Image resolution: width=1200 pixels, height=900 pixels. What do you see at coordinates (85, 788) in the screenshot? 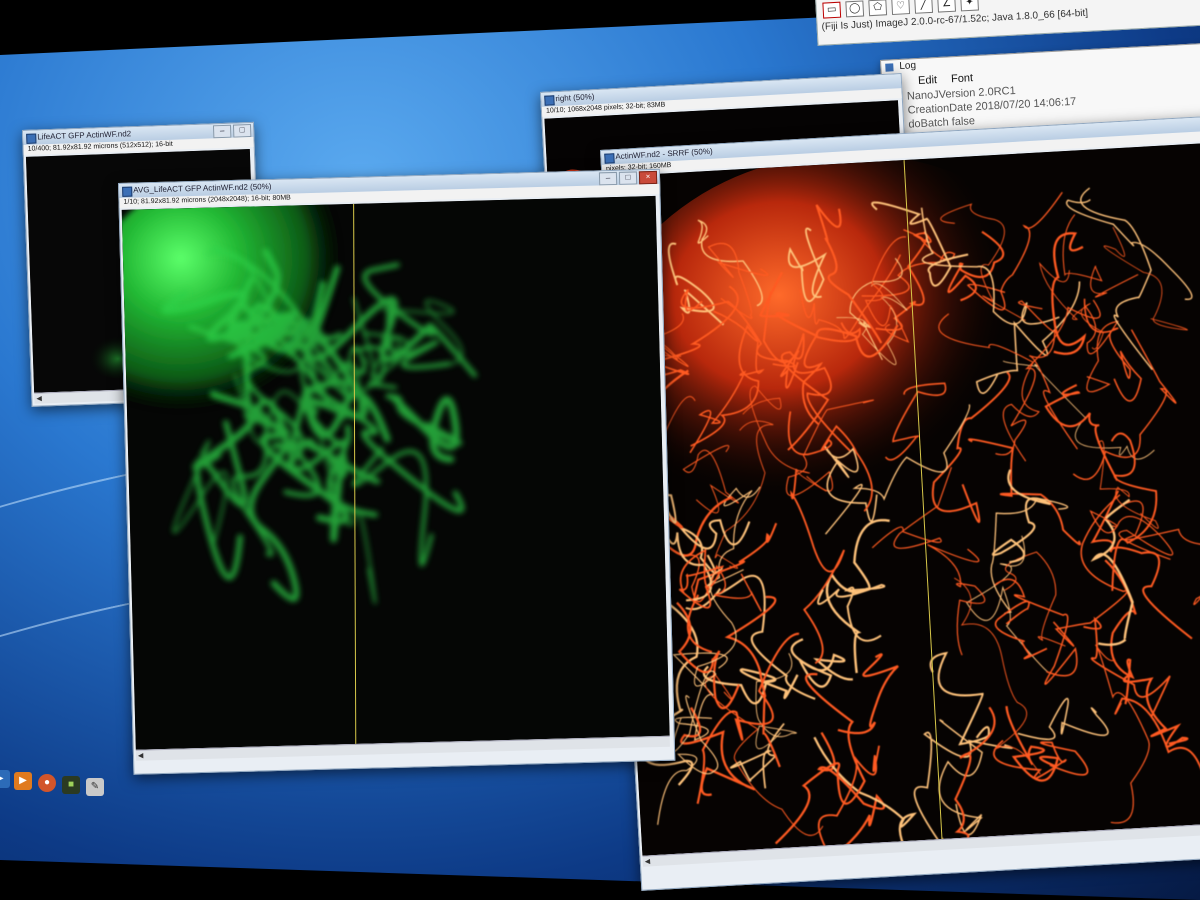
I see `taskbar: ▸ ▶ ● ■ ✎` at bounding box center [85, 788].